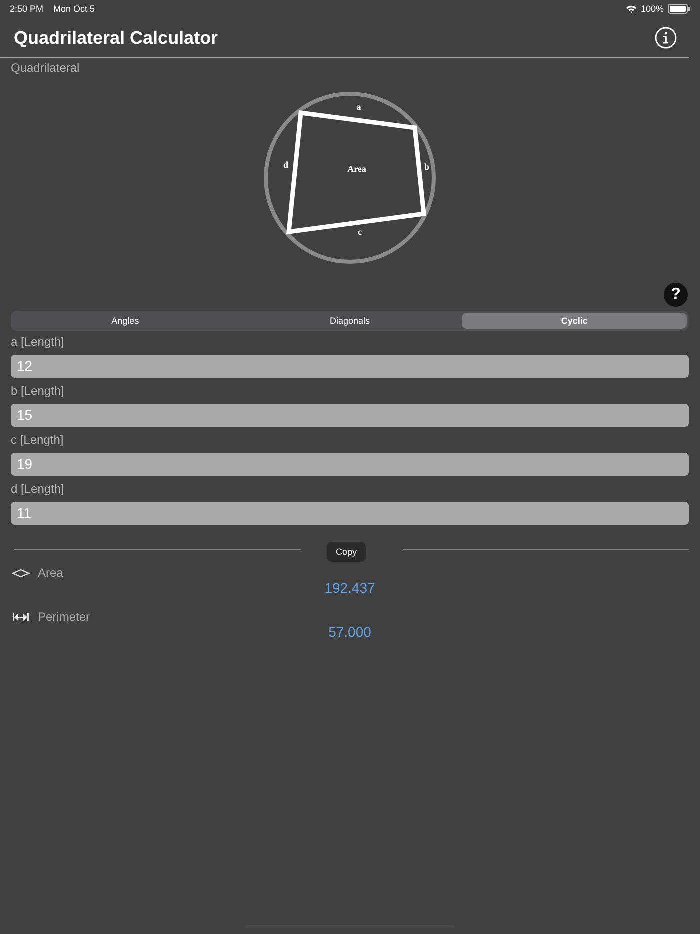 The width and height of the screenshot is (700, 934). Describe the element at coordinates (350, 590) in the screenshot. I see `result-value: 192.437` at that location.